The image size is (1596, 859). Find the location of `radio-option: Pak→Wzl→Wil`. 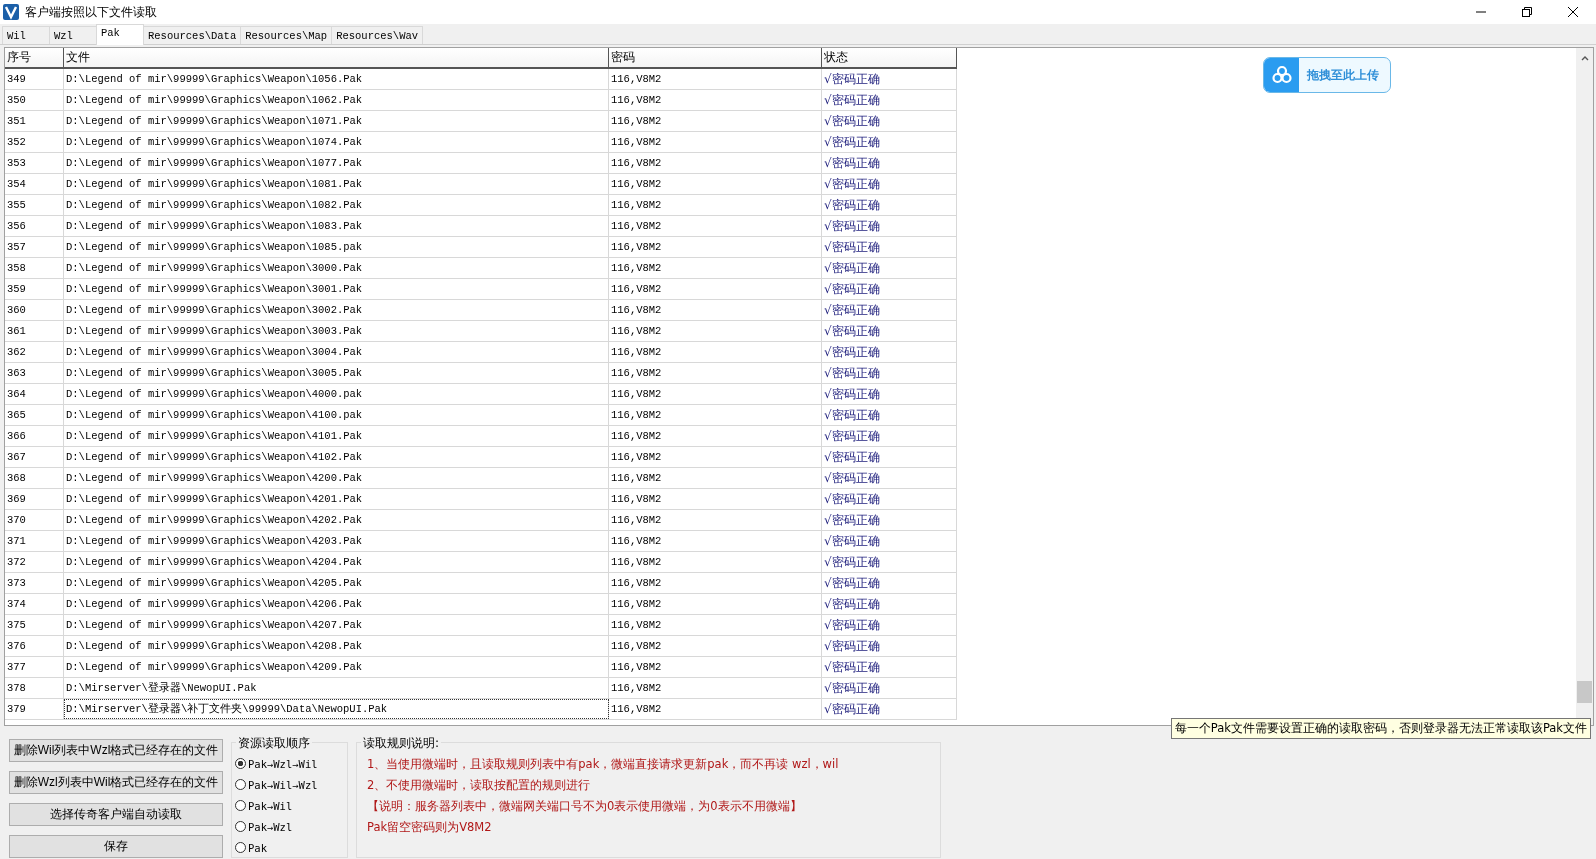

radio-option: Pak→Wzl→Wil is located at coordinates (291, 763).